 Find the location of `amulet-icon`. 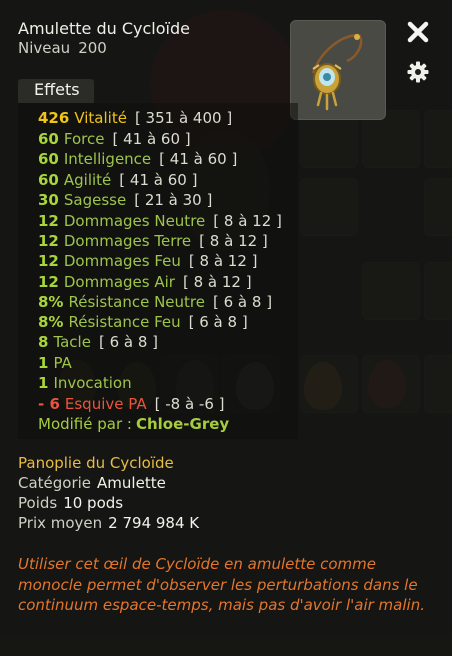

amulet-icon is located at coordinates (337, 72).